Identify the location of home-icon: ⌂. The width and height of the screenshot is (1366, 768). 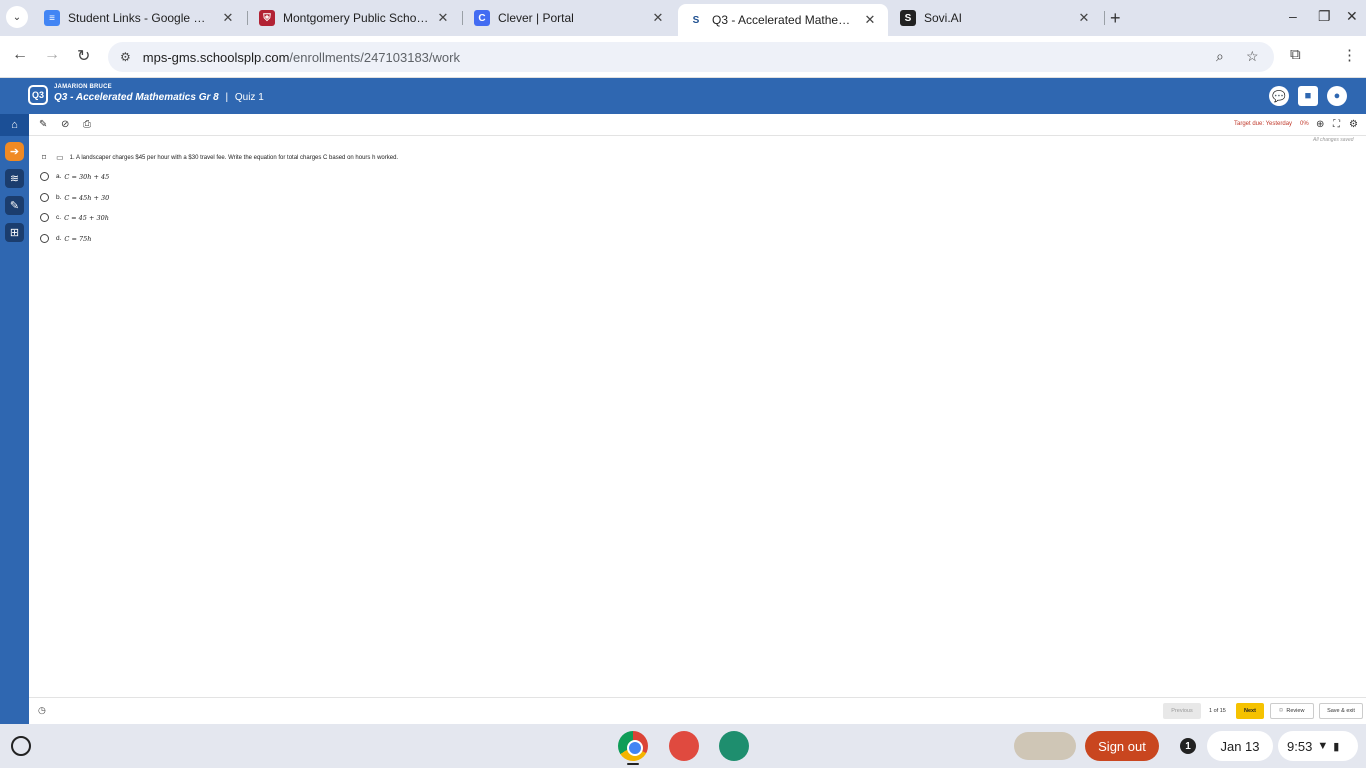
(14, 125).